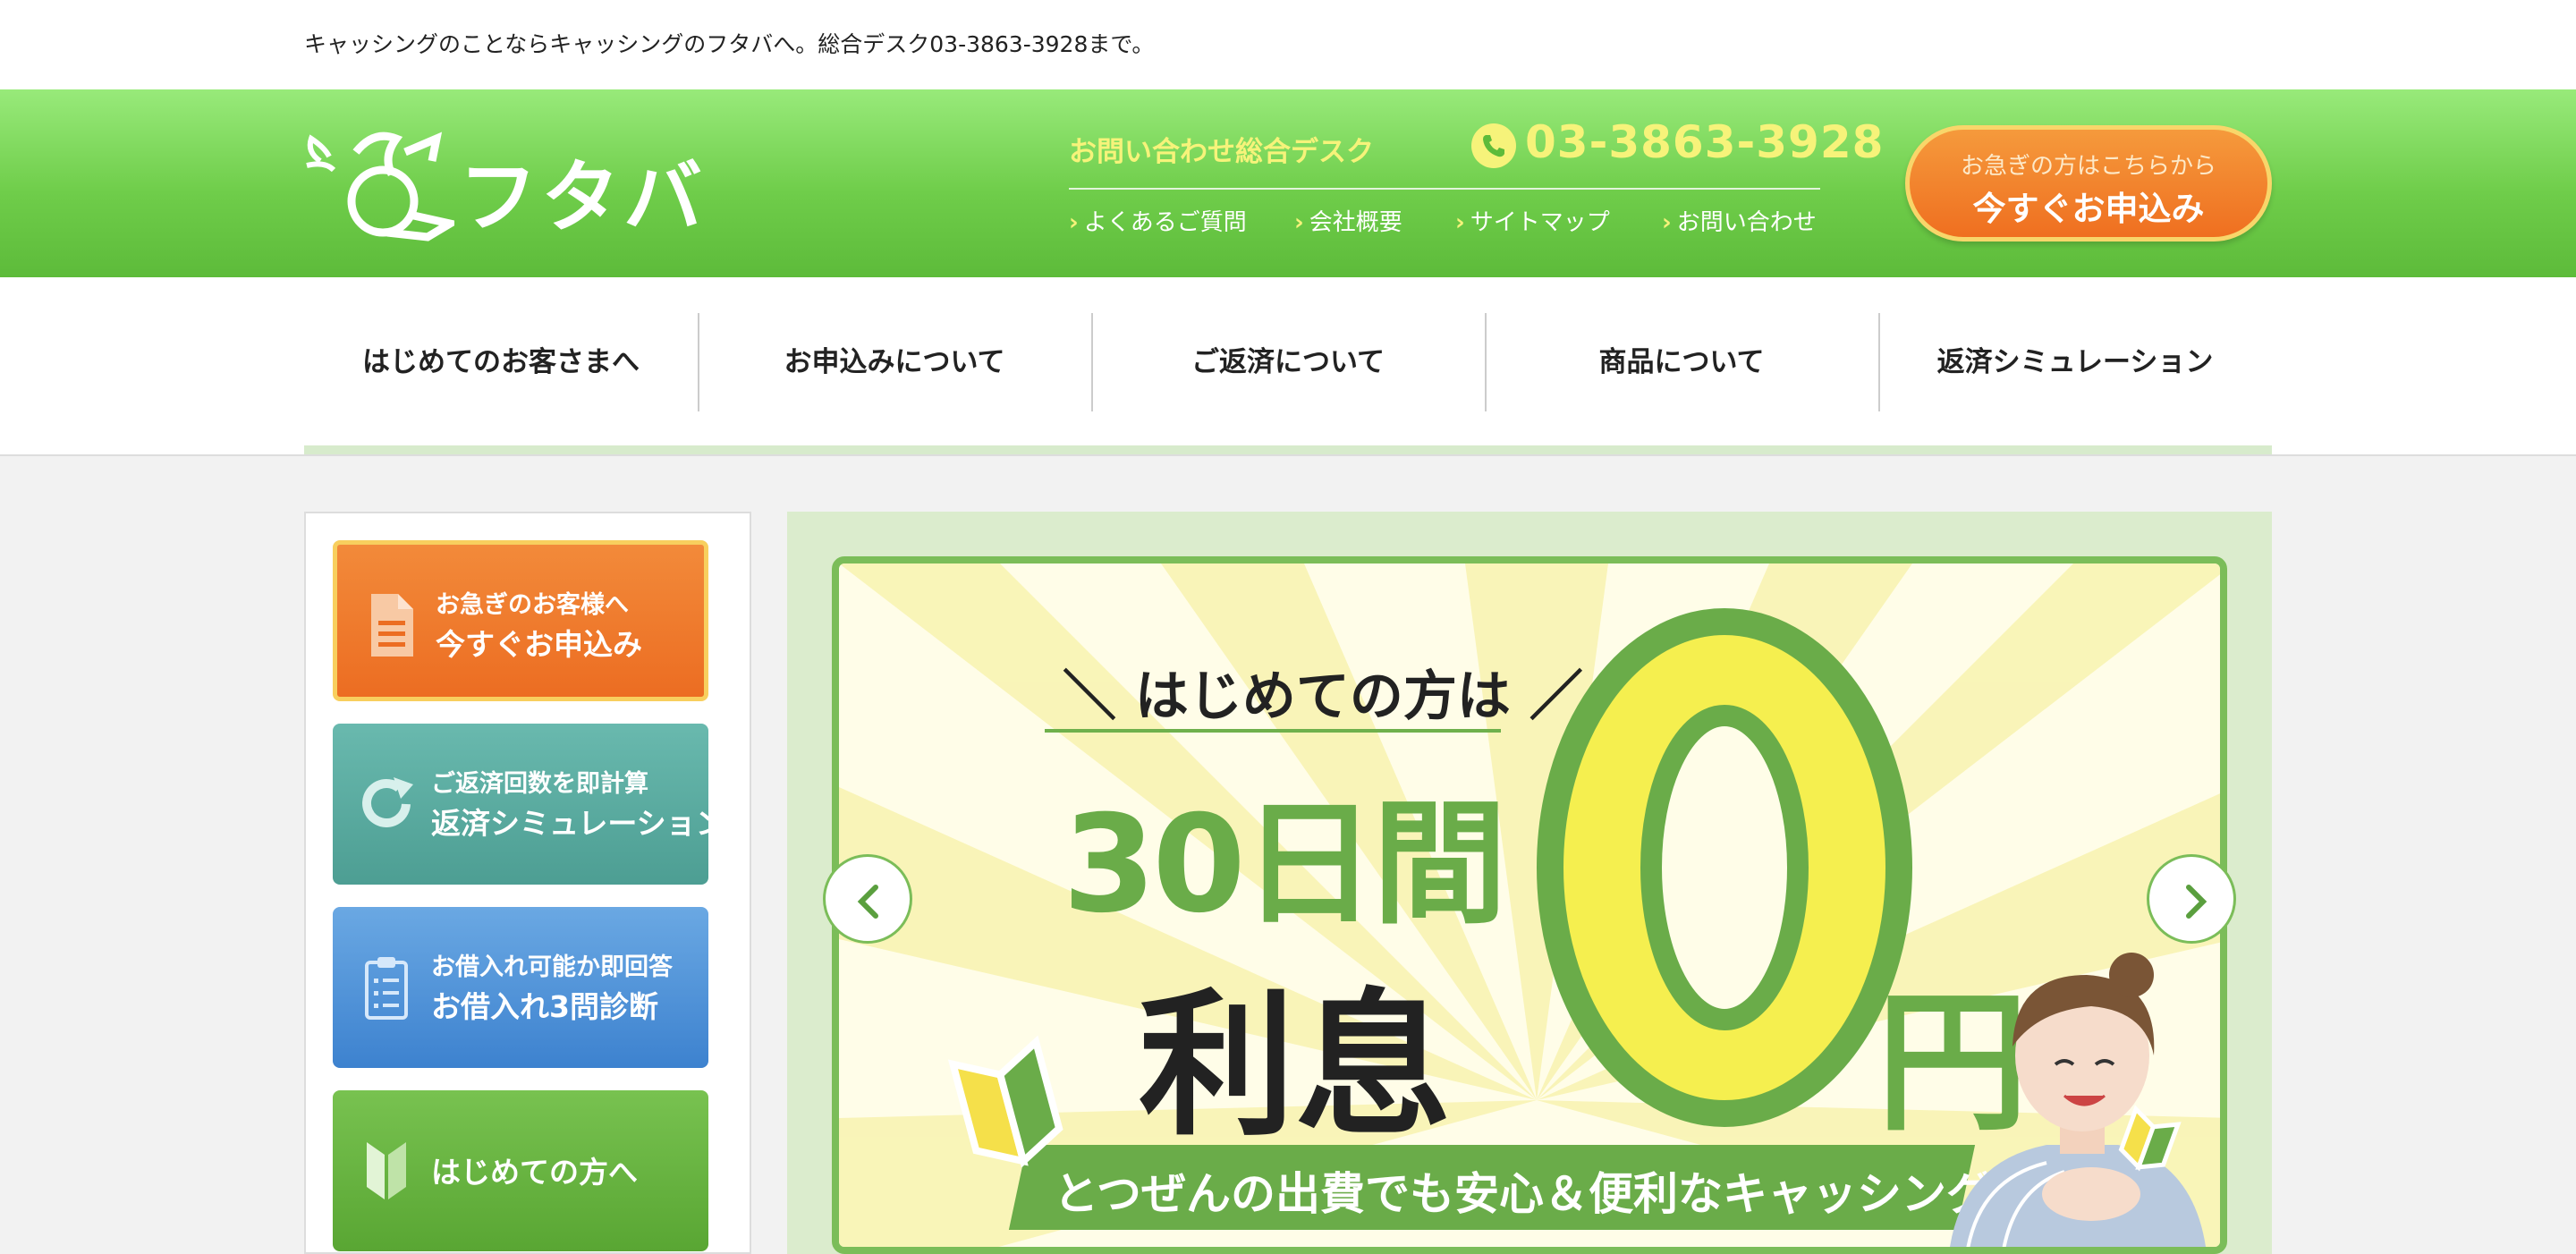  What do you see at coordinates (1532, 601) in the screenshot?
I see `zero-text: 0` at bounding box center [1532, 601].